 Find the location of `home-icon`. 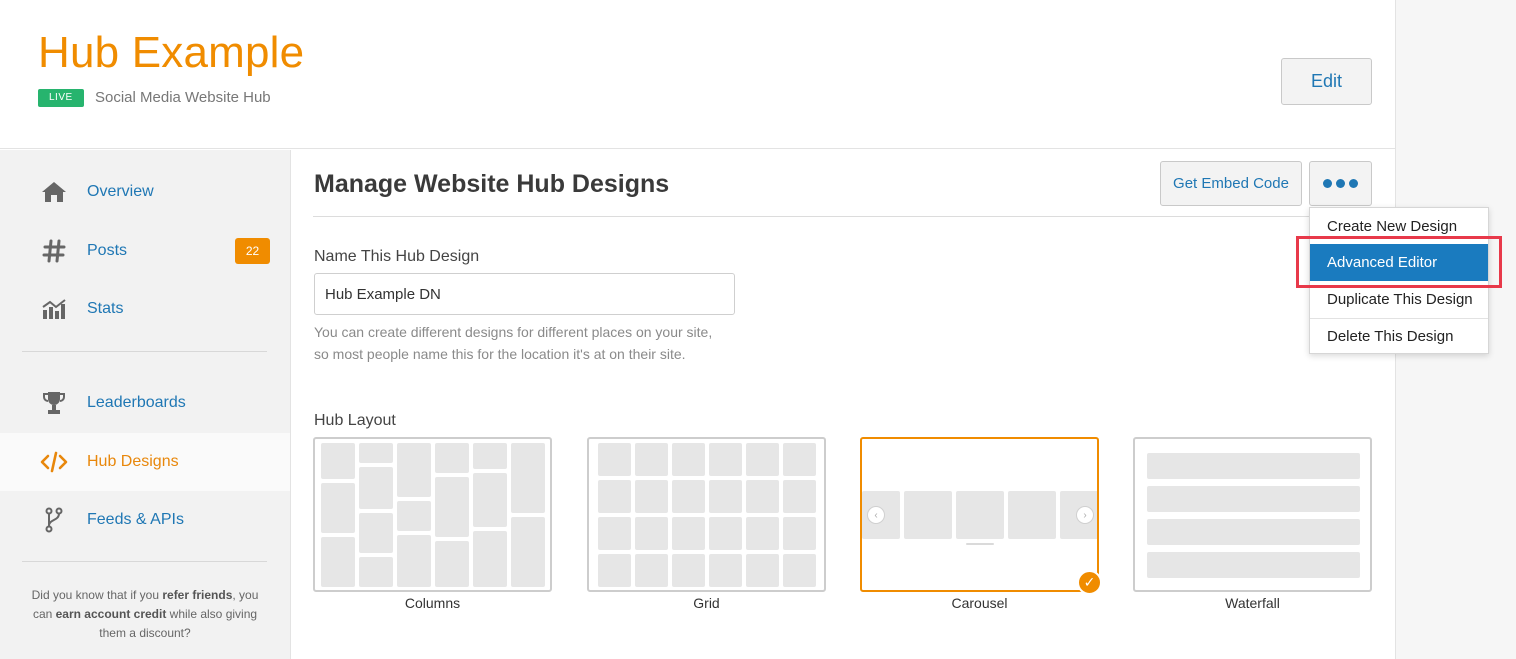

home-icon is located at coordinates (54, 192).